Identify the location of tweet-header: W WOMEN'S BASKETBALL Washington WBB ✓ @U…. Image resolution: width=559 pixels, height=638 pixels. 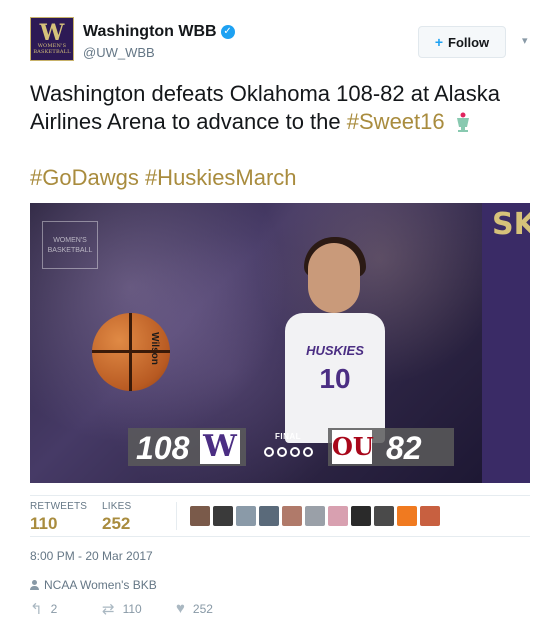
(285, 42).